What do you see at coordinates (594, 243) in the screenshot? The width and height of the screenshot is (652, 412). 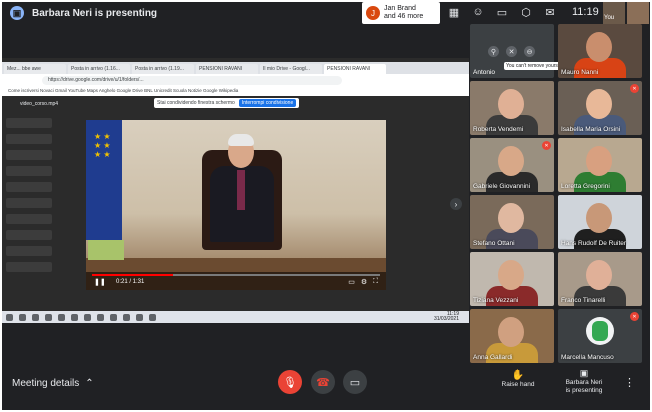 I see `participant-name: Hans Rudolf De Ruiter` at bounding box center [594, 243].